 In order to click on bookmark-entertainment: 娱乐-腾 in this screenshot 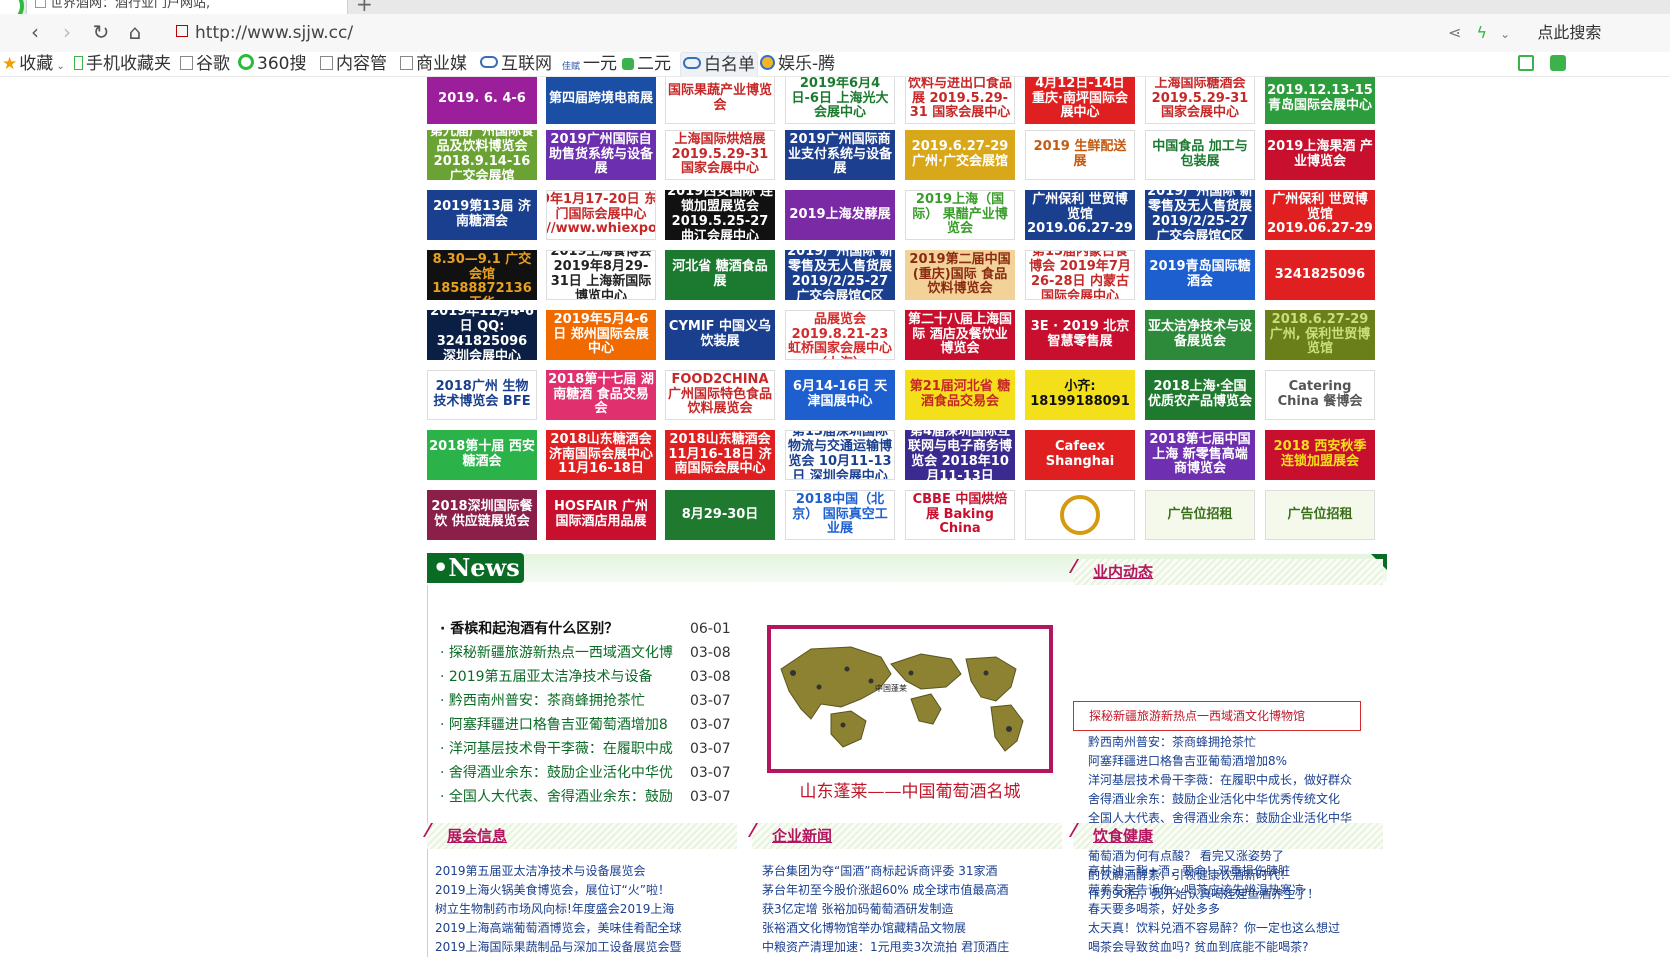, I will do `click(797, 64)`.